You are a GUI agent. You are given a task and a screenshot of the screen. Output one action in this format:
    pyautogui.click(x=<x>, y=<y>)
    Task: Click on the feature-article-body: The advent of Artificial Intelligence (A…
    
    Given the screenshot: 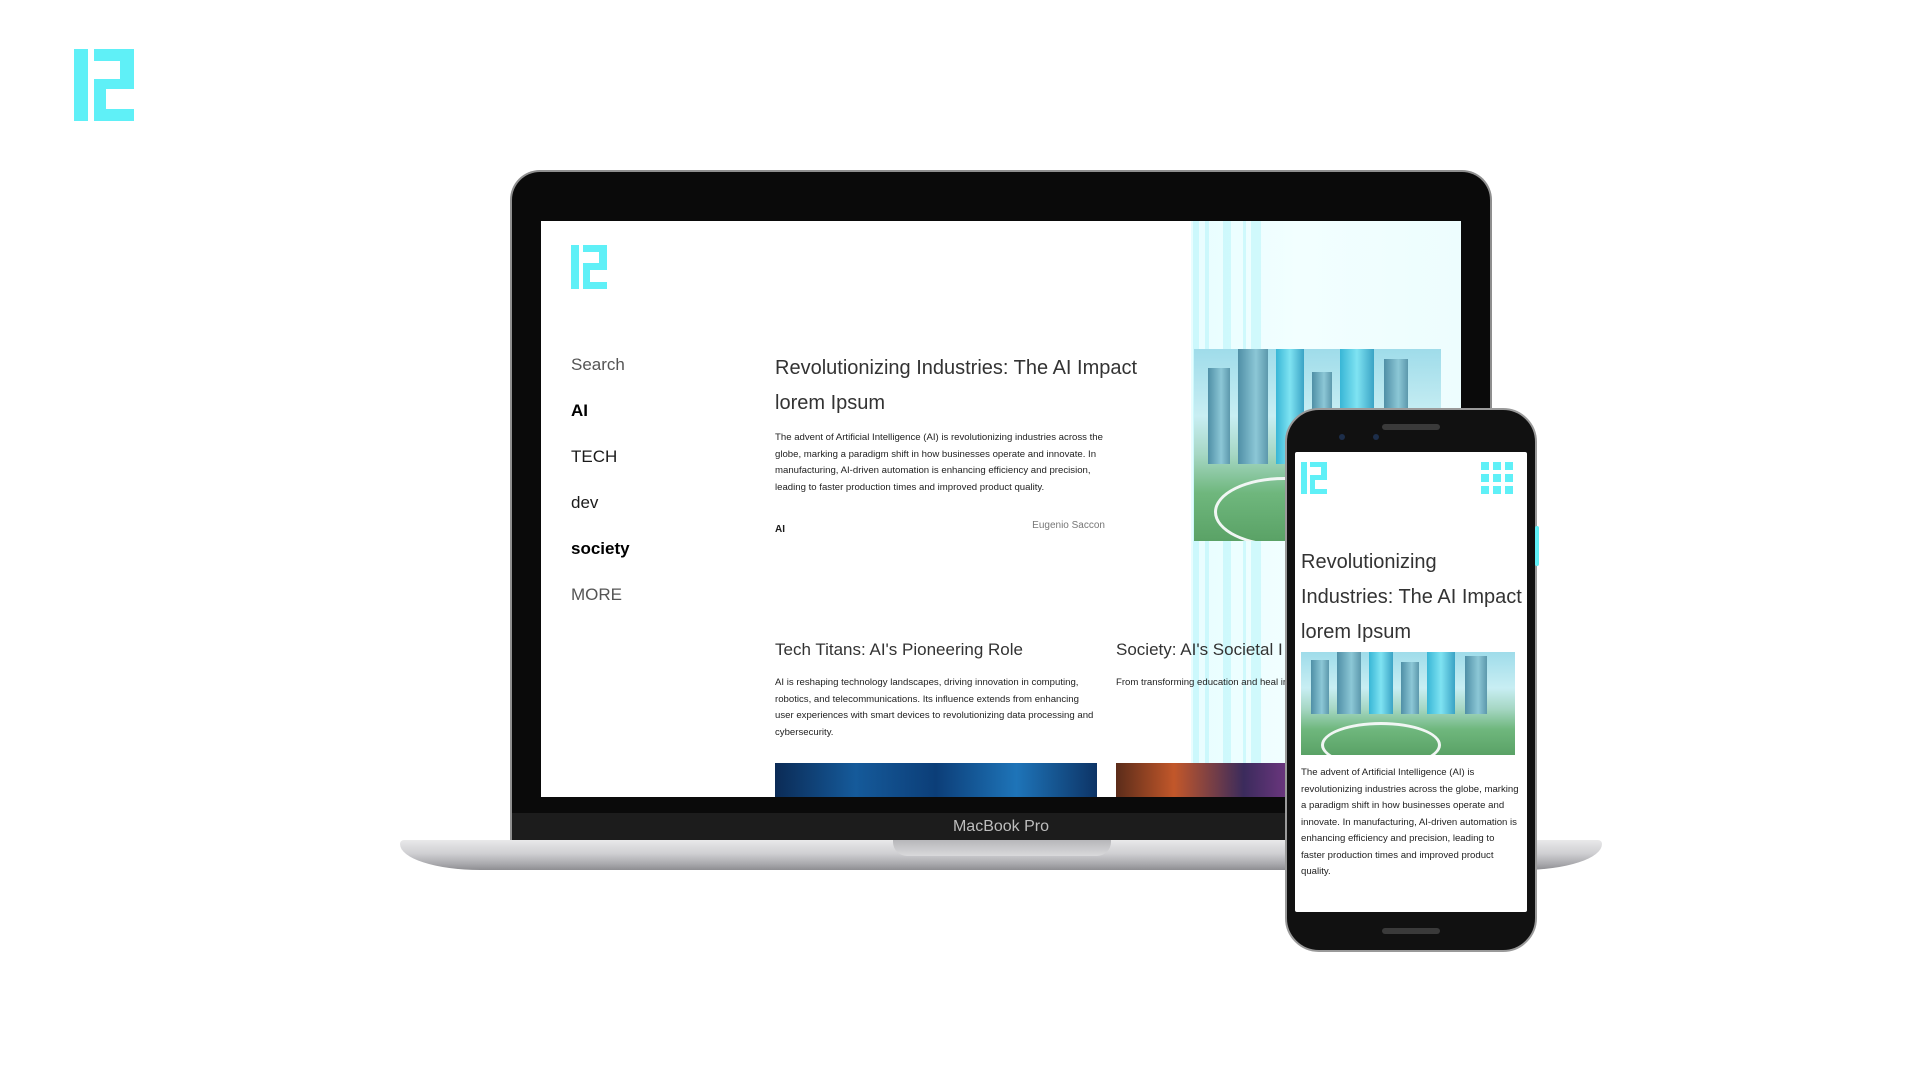 What is the action you would take?
    pyautogui.click(x=939, y=462)
    